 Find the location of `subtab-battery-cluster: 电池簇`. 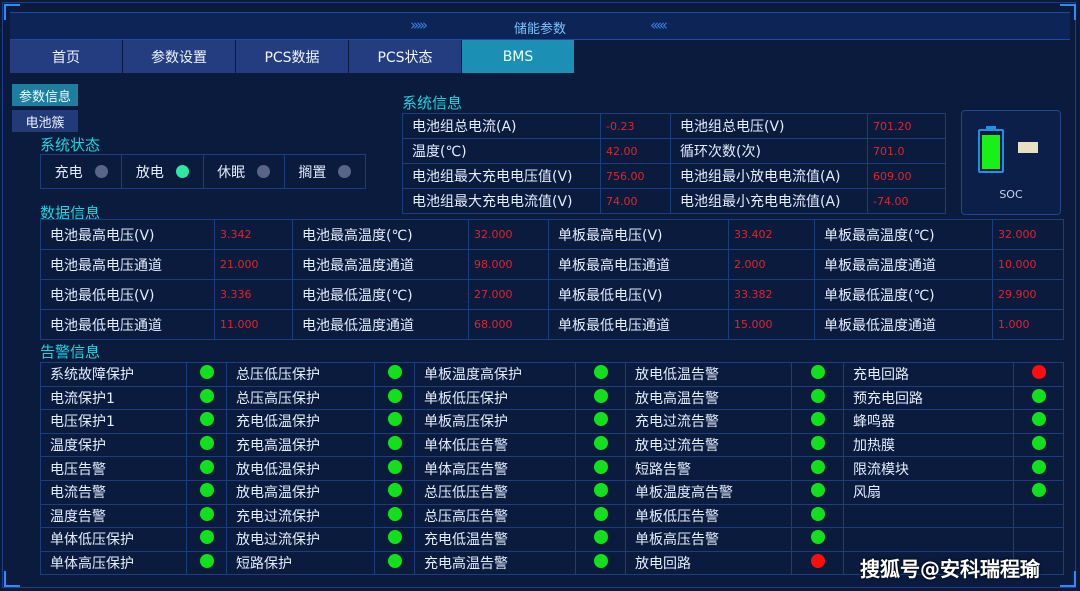

subtab-battery-cluster: 电池簇 is located at coordinates (45, 121).